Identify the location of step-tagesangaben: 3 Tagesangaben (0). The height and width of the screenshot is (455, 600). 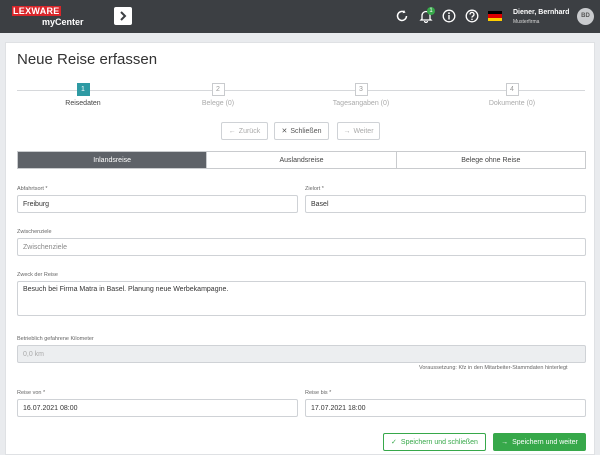
(361, 95).